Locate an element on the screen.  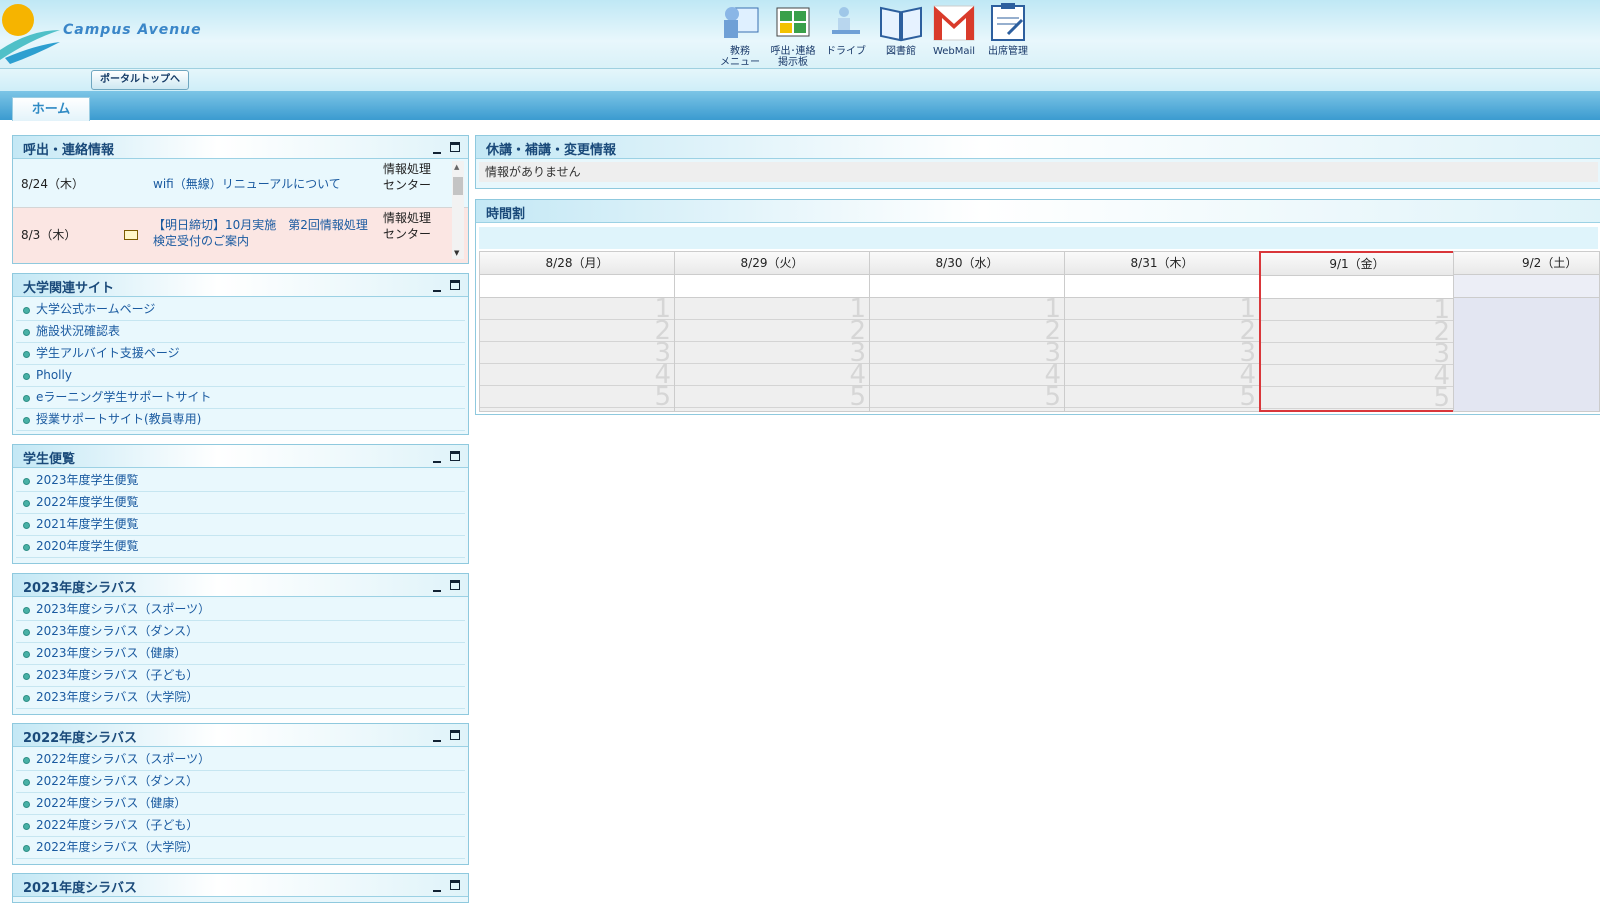
timetable-day-column: 8/29（火） 1 2 3 4 5 is located at coordinates (772, 331).